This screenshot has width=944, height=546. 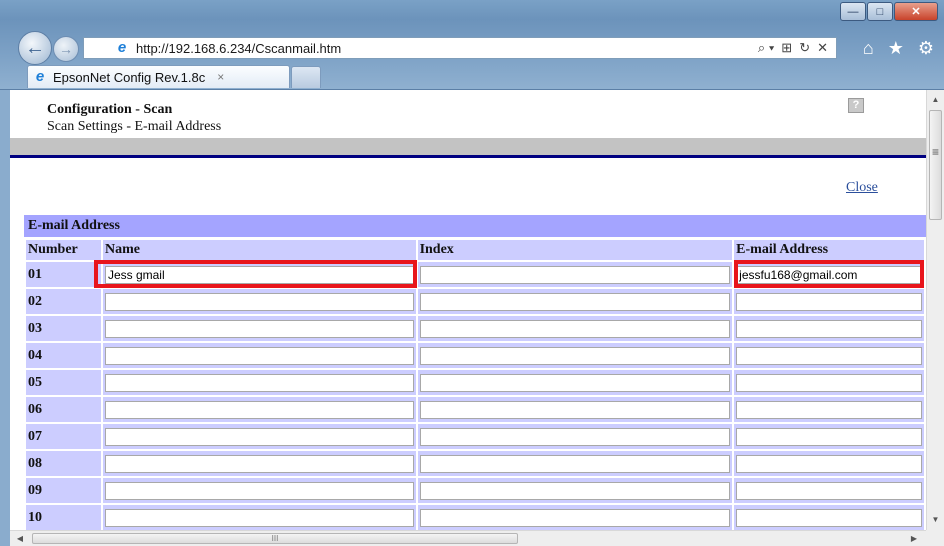 What do you see at coordinates (766, 48) in the screenshot?
I see `search-icon: ⌕ ▾` at bounding box center [766, 48].